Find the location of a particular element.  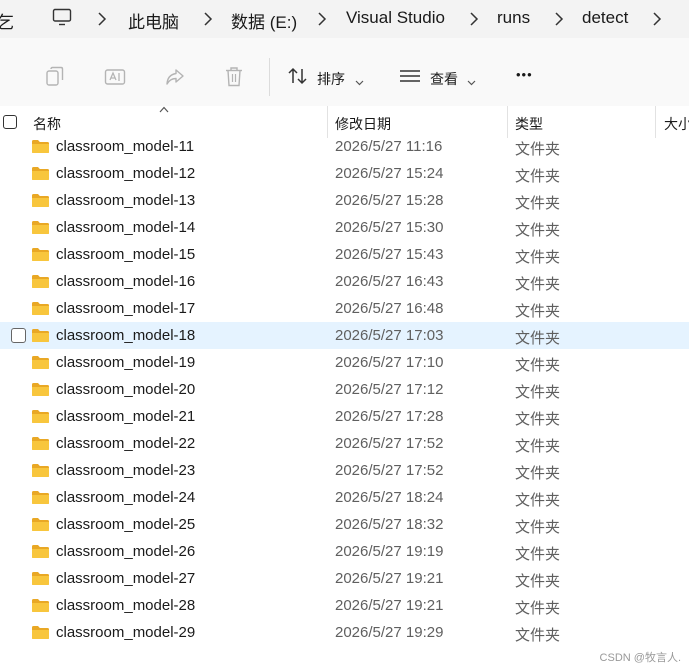

copy-icon is located at coordinates (55, 79).